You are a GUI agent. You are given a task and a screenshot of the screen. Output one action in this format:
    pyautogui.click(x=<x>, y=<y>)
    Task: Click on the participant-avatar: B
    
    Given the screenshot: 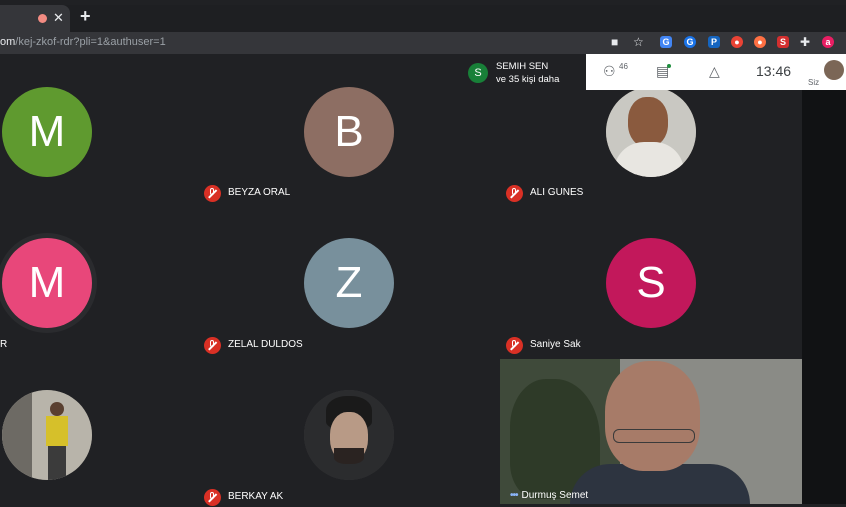 What is the action you would take?
    pyautogui.click(x=349, y=132)
    